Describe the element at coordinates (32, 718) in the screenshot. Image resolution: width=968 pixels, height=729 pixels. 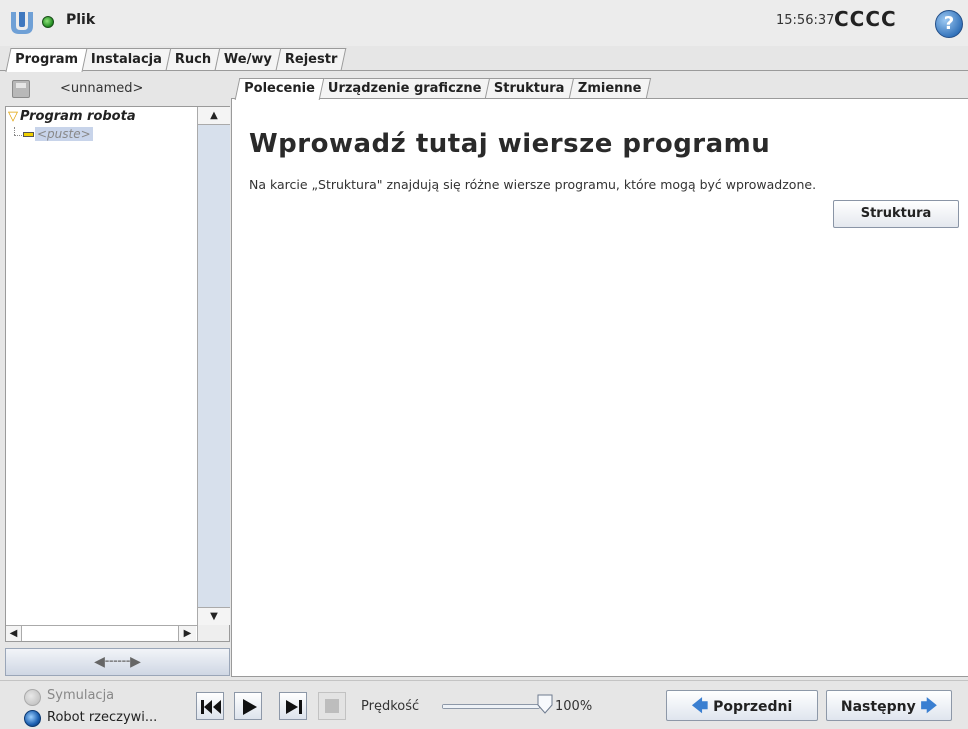
I see `real-robot-radio` at that location.